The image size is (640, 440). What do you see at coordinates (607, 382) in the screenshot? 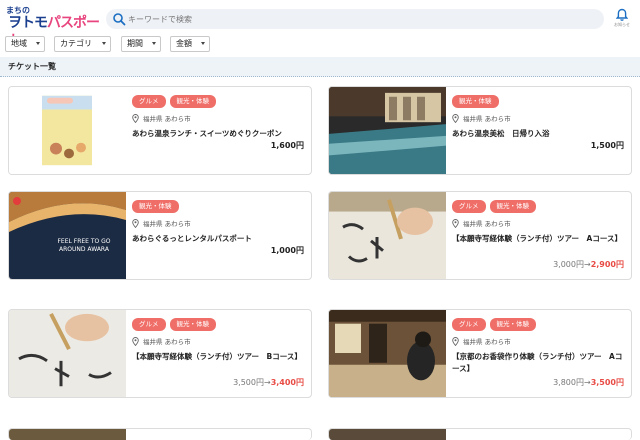
I see `sale-price: 3,500円` at bounding box center [607, 382].